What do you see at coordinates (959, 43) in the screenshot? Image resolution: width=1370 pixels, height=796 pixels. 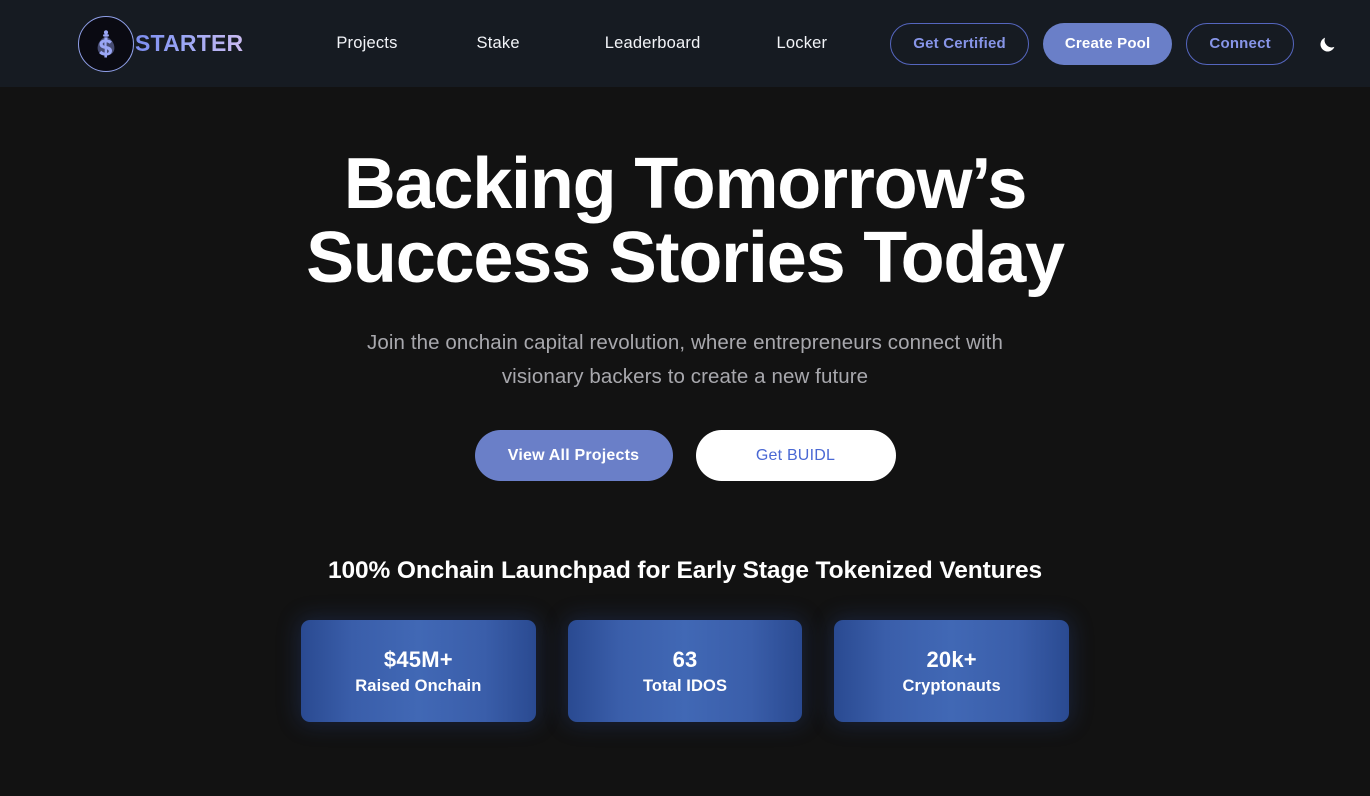 I see `get-certified-button: Get Certified` at bounding box center [959, 43].